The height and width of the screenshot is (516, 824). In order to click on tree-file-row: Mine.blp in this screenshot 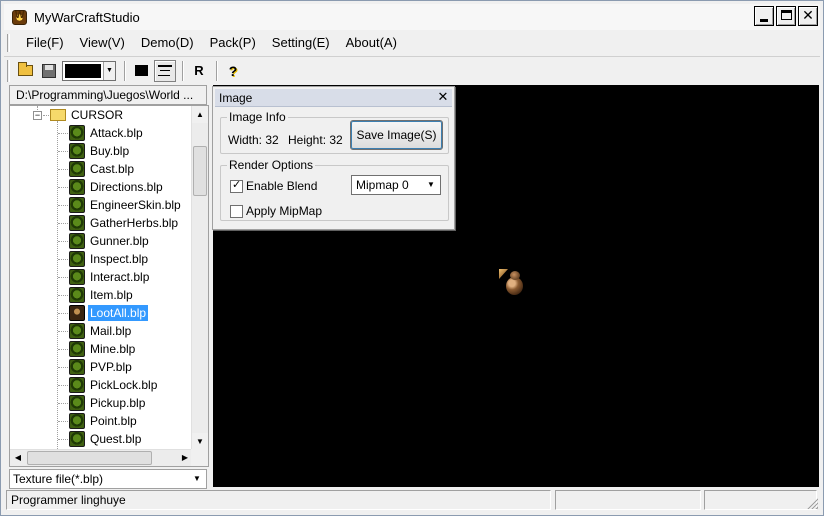, I will do `click(101, 349)`.